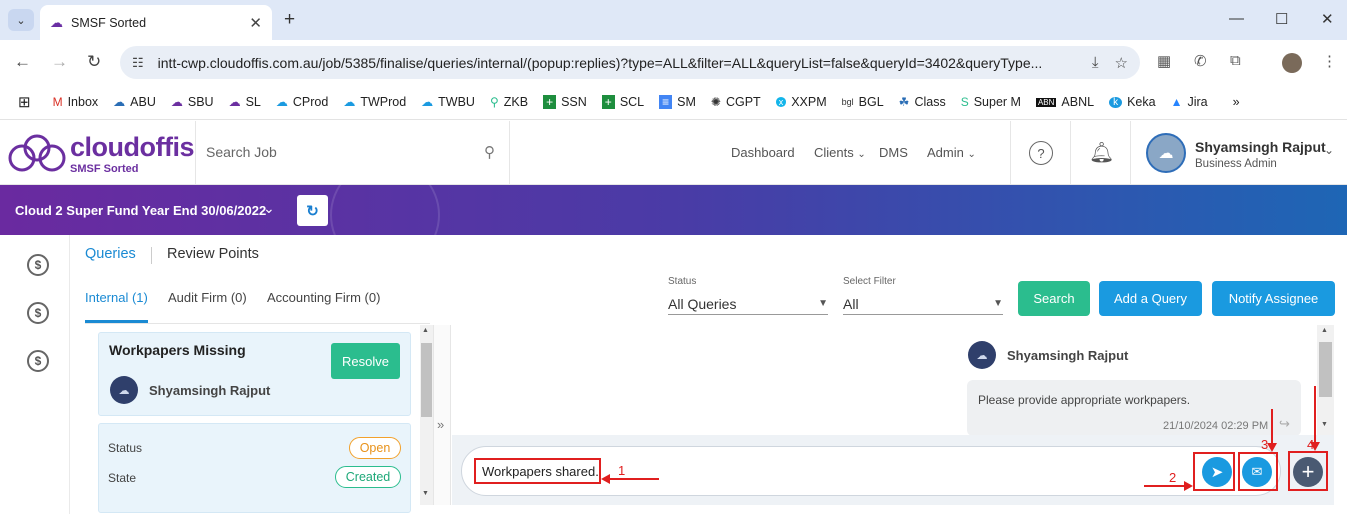 The image size is (1347, 514). What do you see at coordinates (1260, 147) in the screenshot?
I see `user-name: Shyamsingh Rajput` at bounding box center [1260, 147].